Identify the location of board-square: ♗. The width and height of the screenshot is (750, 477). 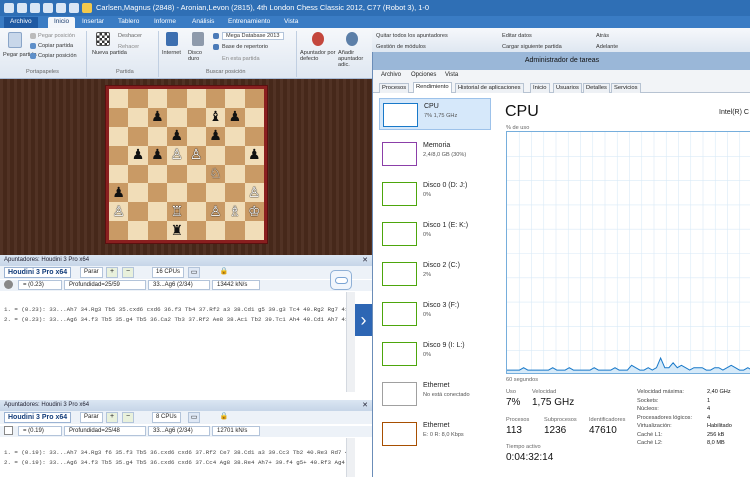
(235, 212).